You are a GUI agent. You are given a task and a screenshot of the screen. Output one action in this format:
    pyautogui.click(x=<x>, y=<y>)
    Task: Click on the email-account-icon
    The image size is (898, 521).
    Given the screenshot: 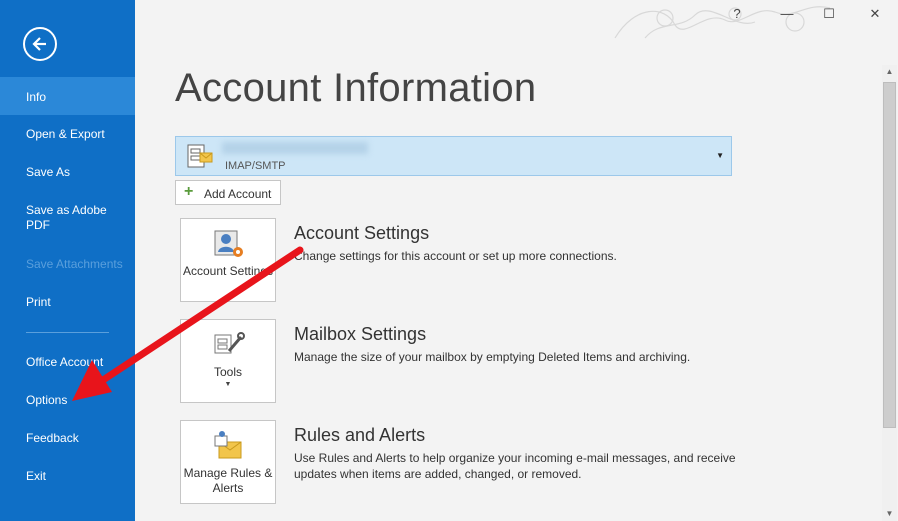 What is the action you would take?
    pyautogui.click(x=200, y=156)
    